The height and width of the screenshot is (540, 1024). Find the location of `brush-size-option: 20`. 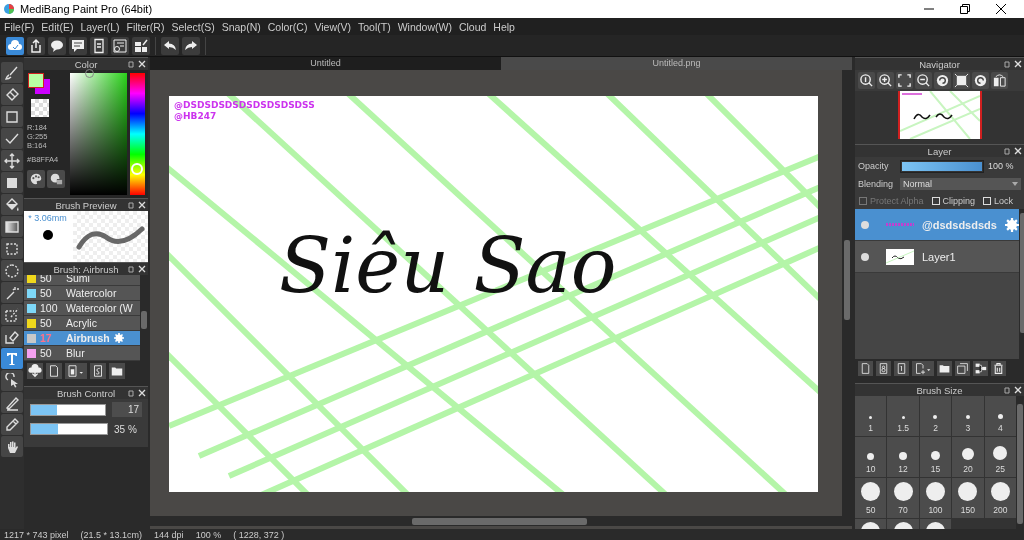

brush-size-option: 20 is located at coordinates (968, 457).